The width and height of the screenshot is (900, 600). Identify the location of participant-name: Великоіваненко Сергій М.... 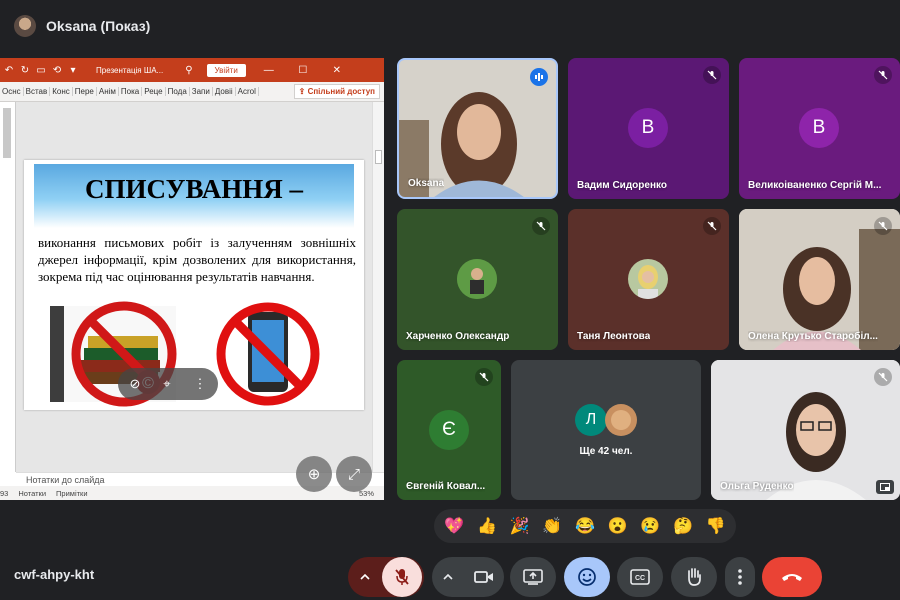
(815, 185).